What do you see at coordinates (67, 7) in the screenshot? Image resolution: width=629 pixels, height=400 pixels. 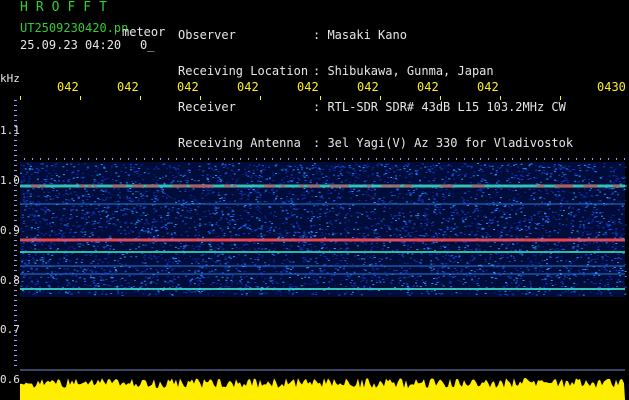 I see `app-title: HROFFT` at bounding box center [67, 7].